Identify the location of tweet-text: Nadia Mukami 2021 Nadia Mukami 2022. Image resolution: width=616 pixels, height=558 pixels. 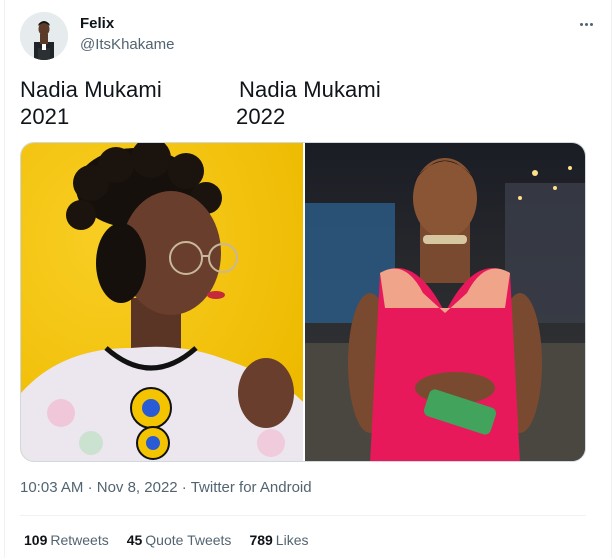
(300, 104).